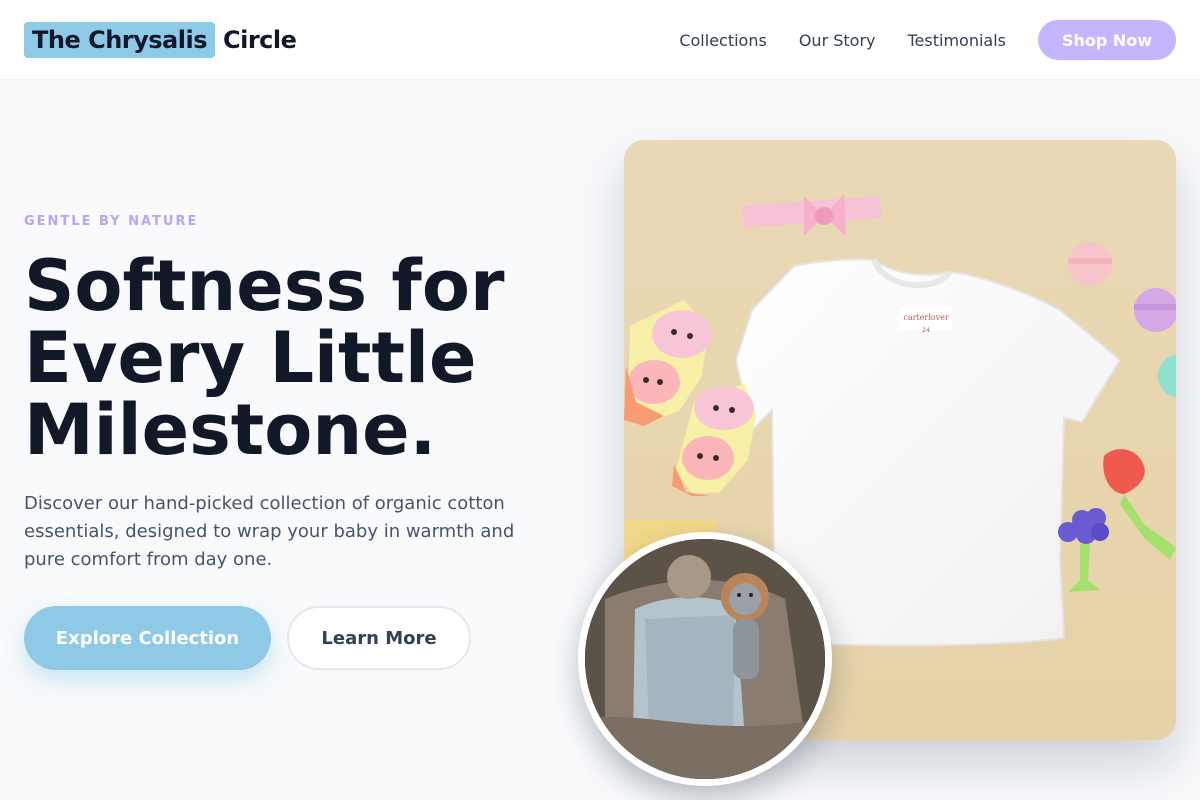  I want to click on hero-cta-group: Explore Collection Learn More, so click(247, 638).